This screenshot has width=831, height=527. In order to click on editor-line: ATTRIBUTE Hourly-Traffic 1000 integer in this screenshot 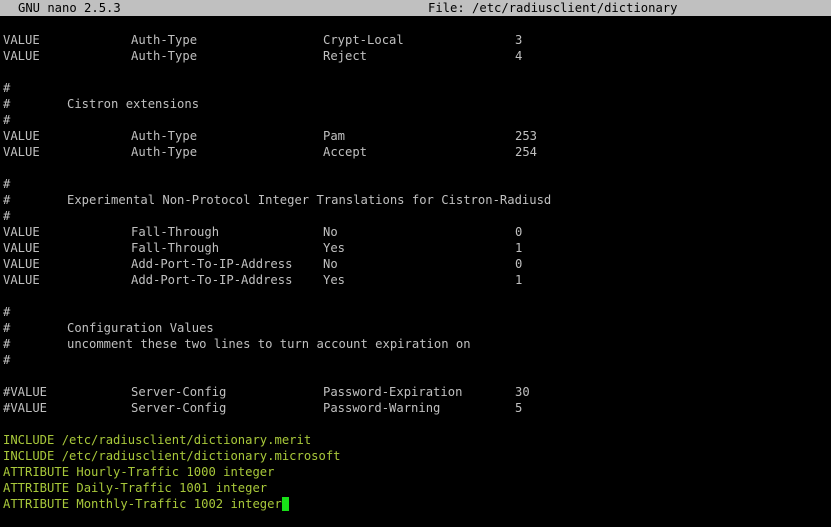, I will do `click(417, 472)`.